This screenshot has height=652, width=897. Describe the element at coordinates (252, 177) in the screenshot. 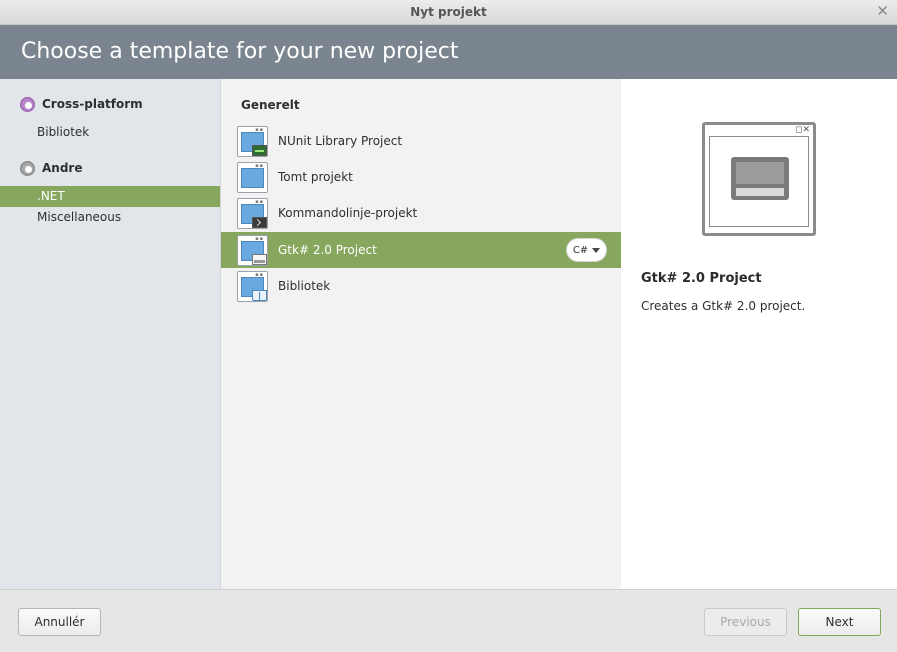

I see `empty-project-icon: ▪▪` at that location.